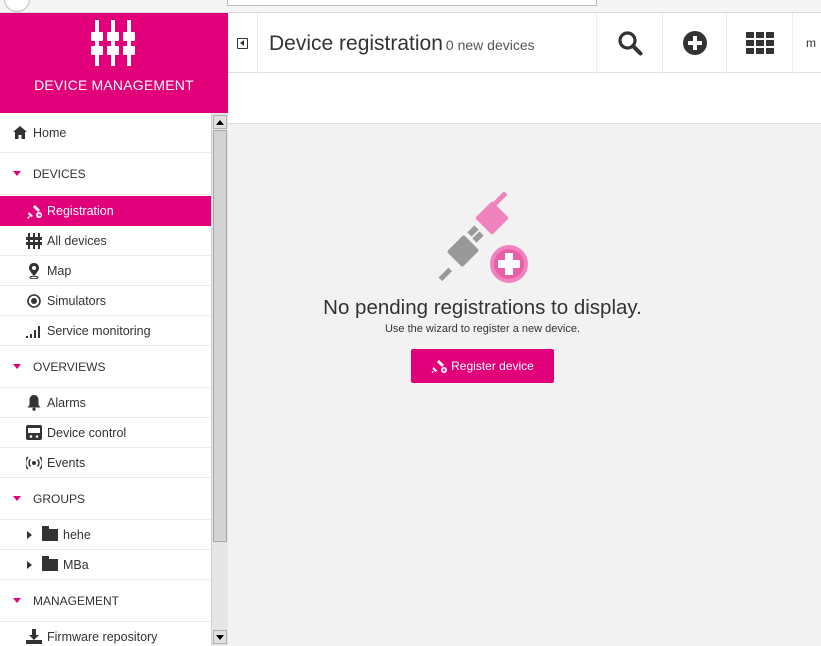 The width and height of the screenshot is (821, 646). What do you see at coordinates (87, 432) in the screenshot?
I see `sidebar-item-label: Device control` at bounding box center [87, 432].